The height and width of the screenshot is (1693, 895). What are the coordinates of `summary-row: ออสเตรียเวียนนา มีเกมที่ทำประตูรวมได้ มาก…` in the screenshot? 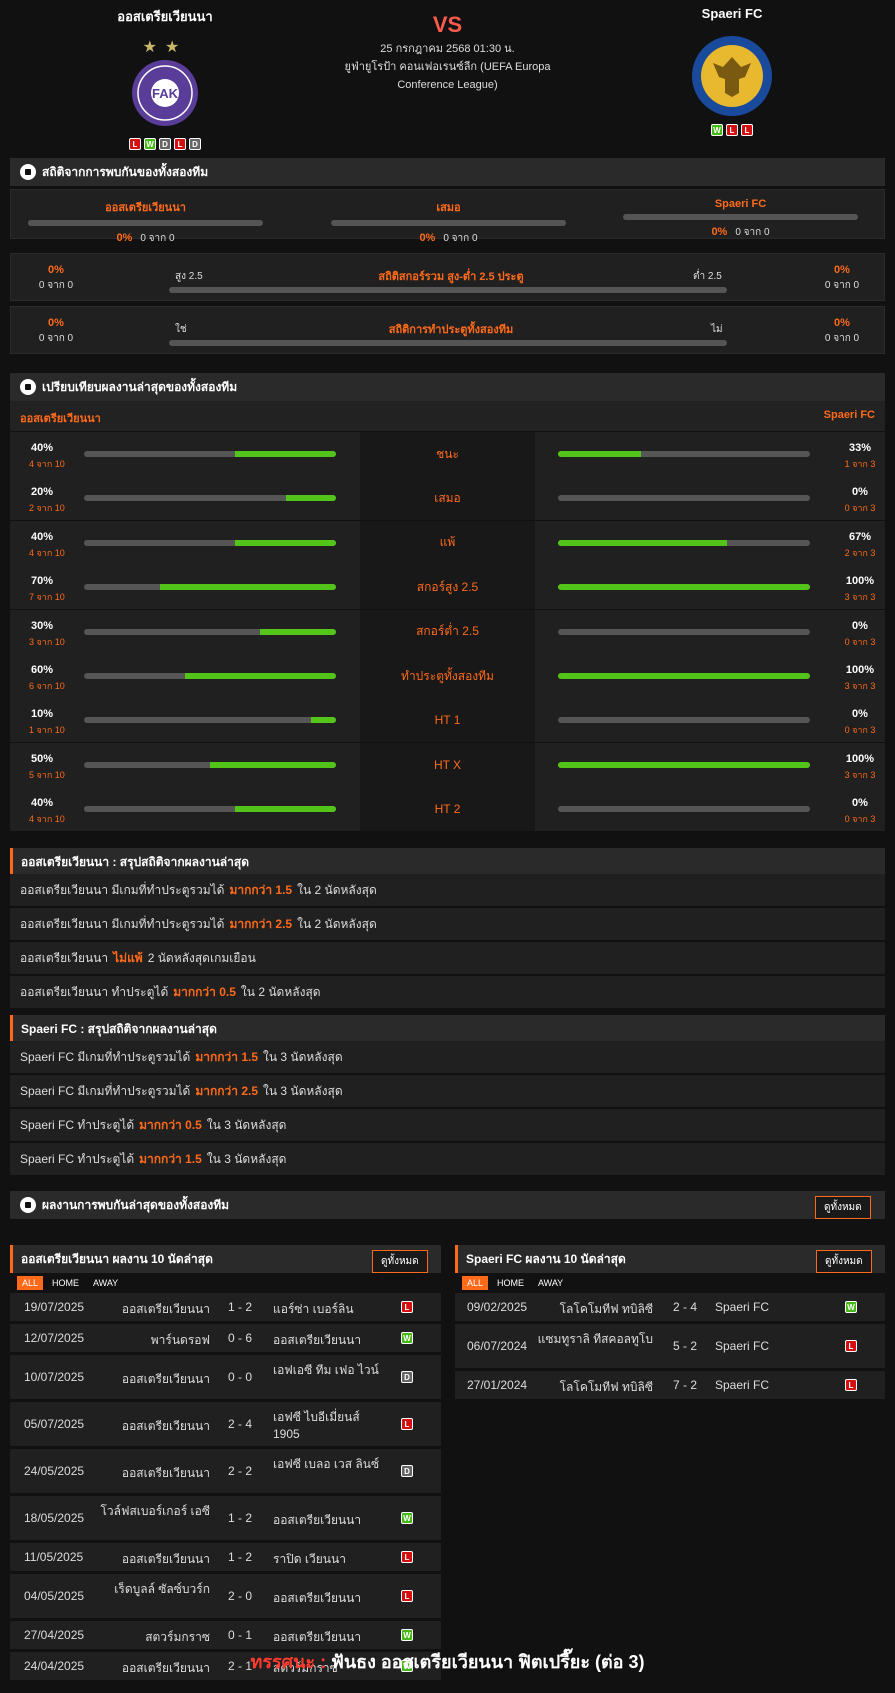 It's located at (447, 924).